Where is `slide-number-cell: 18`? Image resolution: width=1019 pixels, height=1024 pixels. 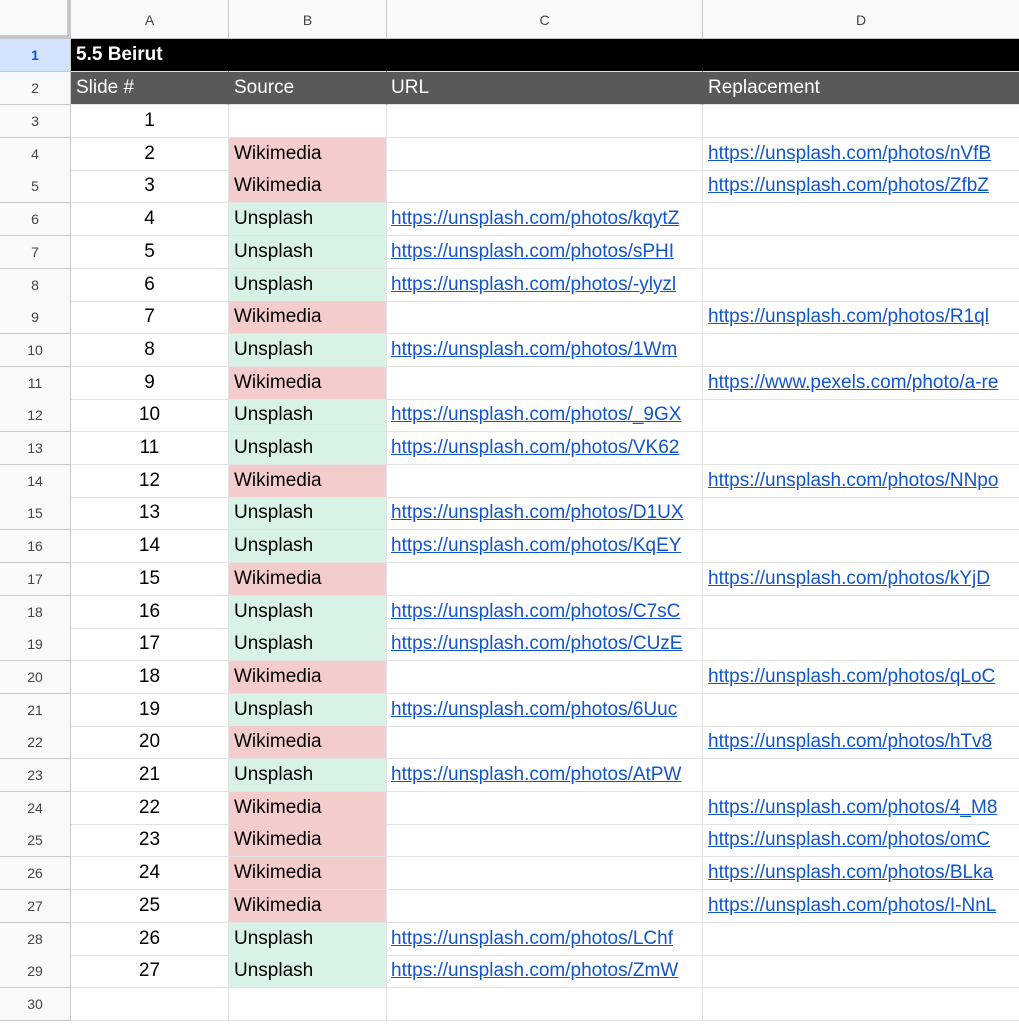 slide-number-cell: 18 is located at coordinates (150, 677).